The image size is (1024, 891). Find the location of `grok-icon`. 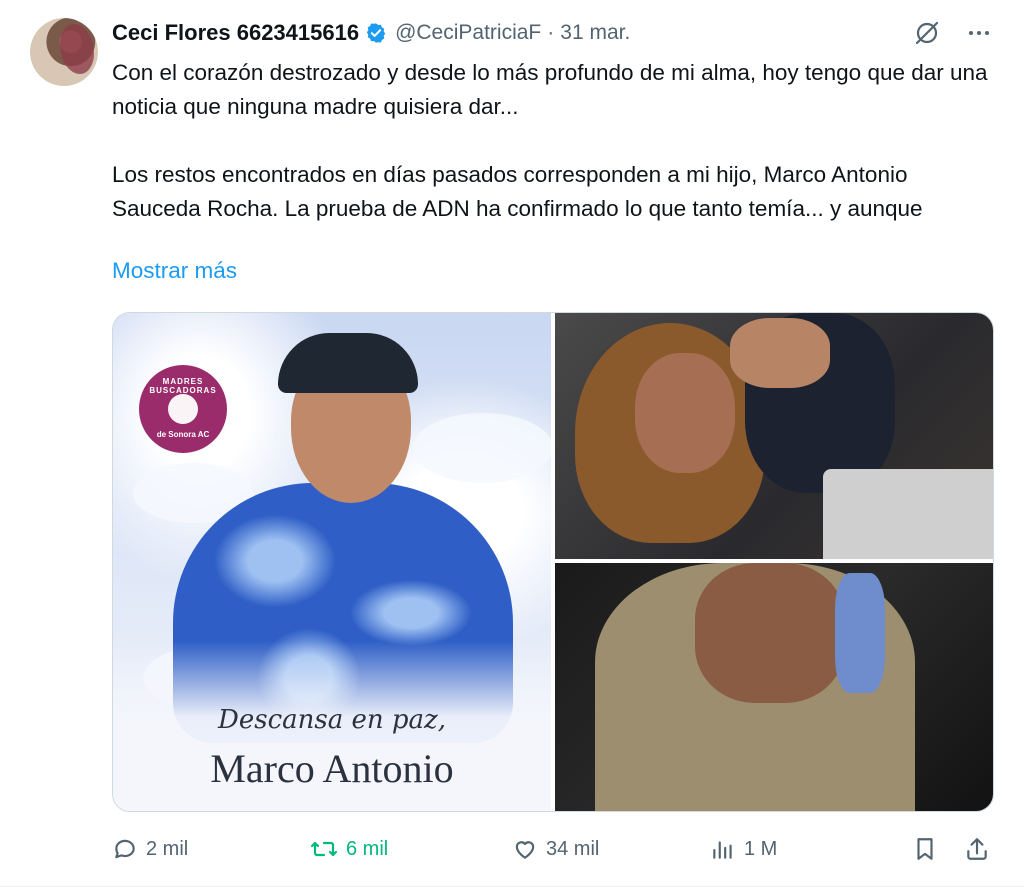

grok-icon is located at coordinates (927, 33).